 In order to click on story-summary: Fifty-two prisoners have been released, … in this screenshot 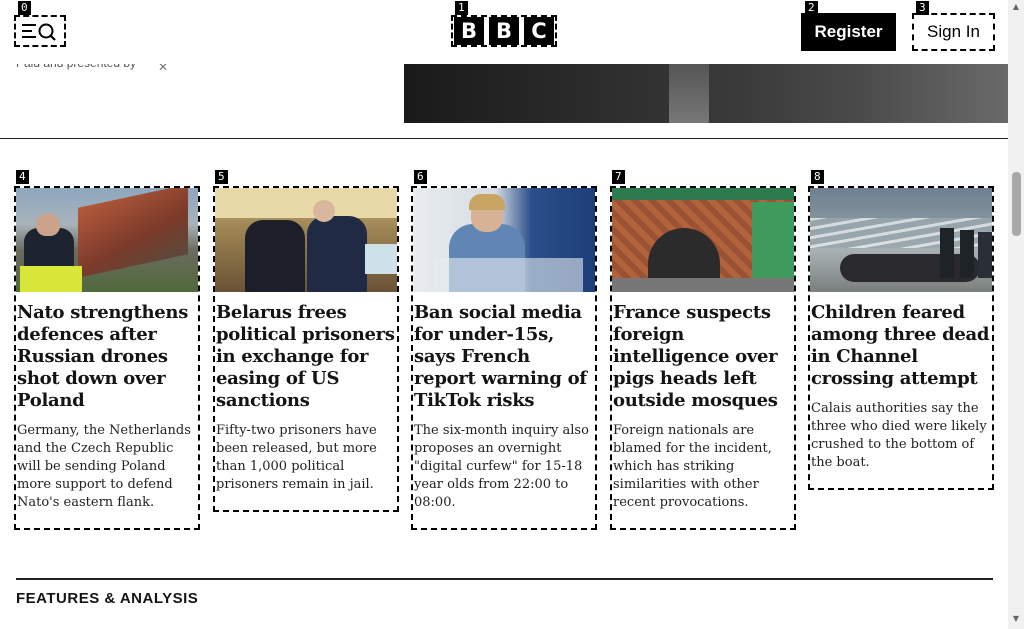, I will do `click(296, 457)`.